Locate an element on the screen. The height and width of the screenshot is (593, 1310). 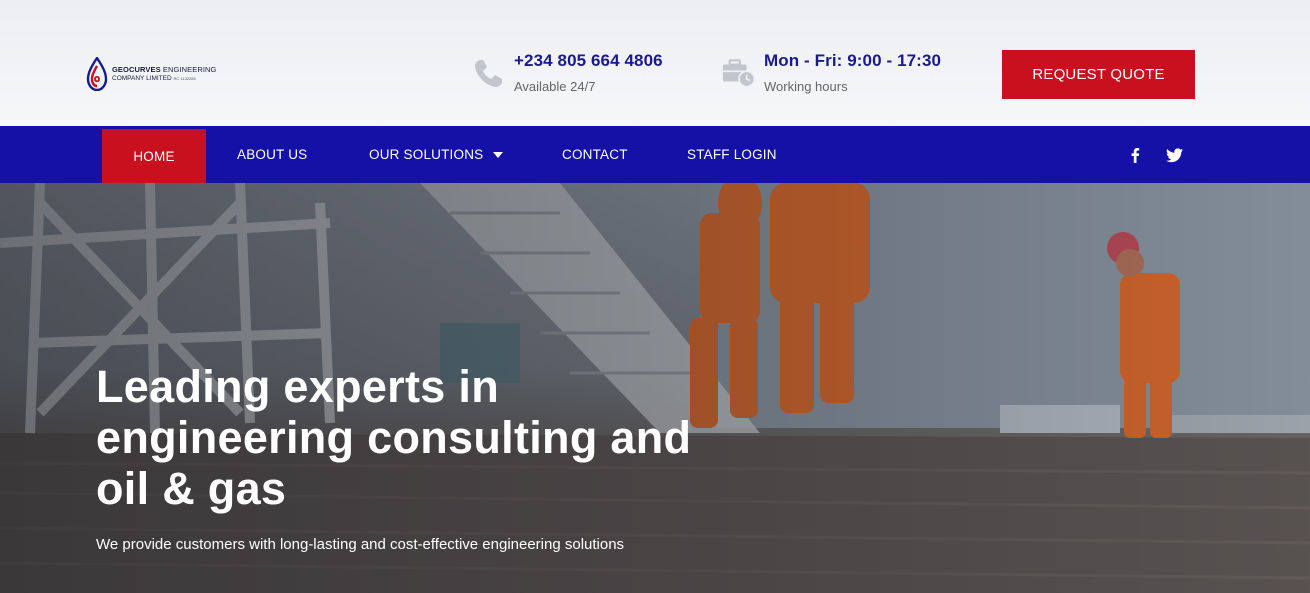
logo-rc-number: RC 1132285 is located at coordinates (184, 78).